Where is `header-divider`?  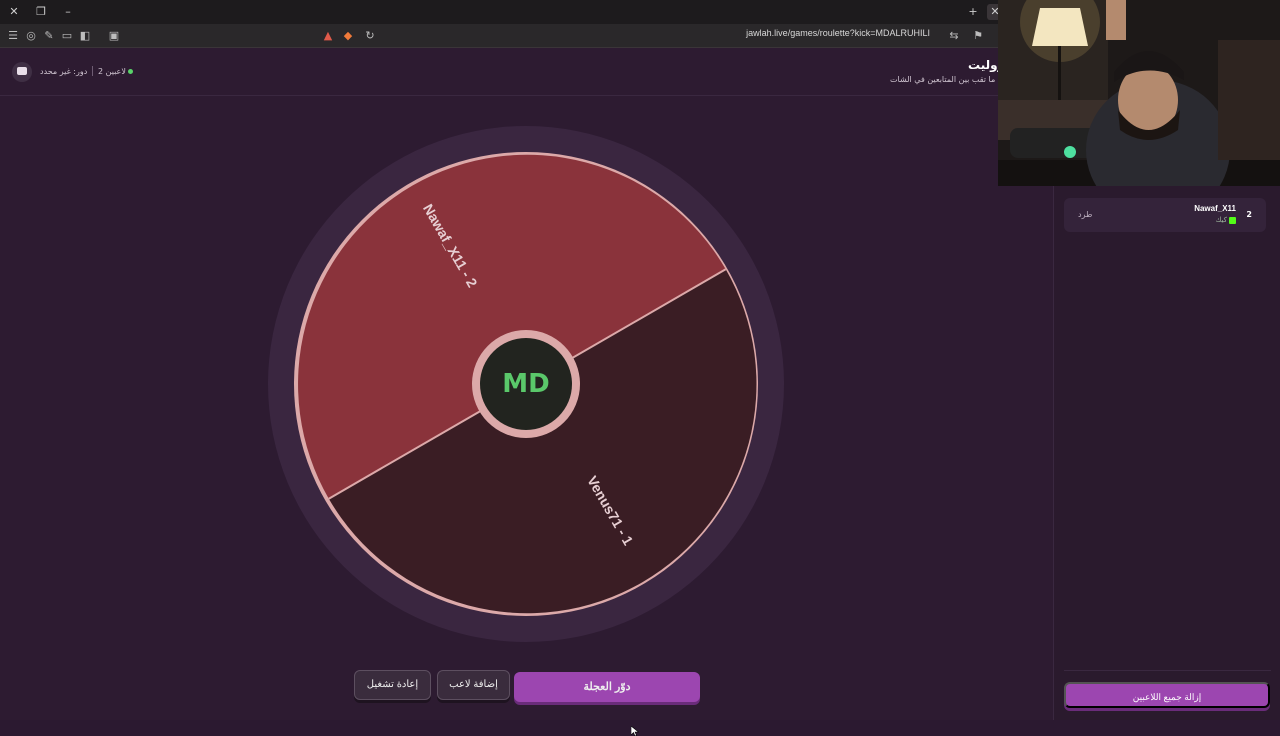
header-divider is located at coordinates (92, 71).